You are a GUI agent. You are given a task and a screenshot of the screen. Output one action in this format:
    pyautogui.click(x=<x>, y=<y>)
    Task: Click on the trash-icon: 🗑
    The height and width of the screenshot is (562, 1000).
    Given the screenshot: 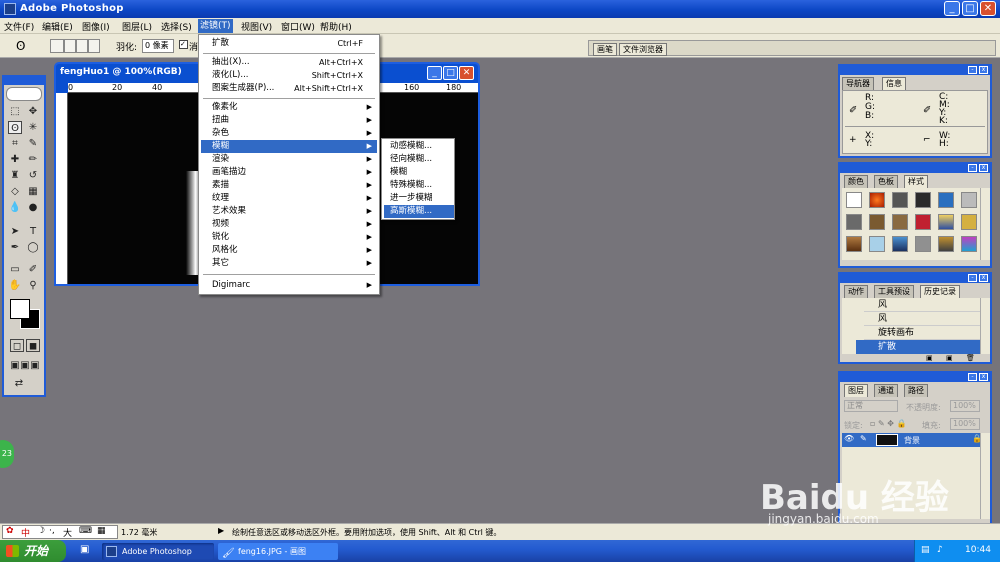 What is the action you would take?
    pyautogui.click(x=970, y=358)
    